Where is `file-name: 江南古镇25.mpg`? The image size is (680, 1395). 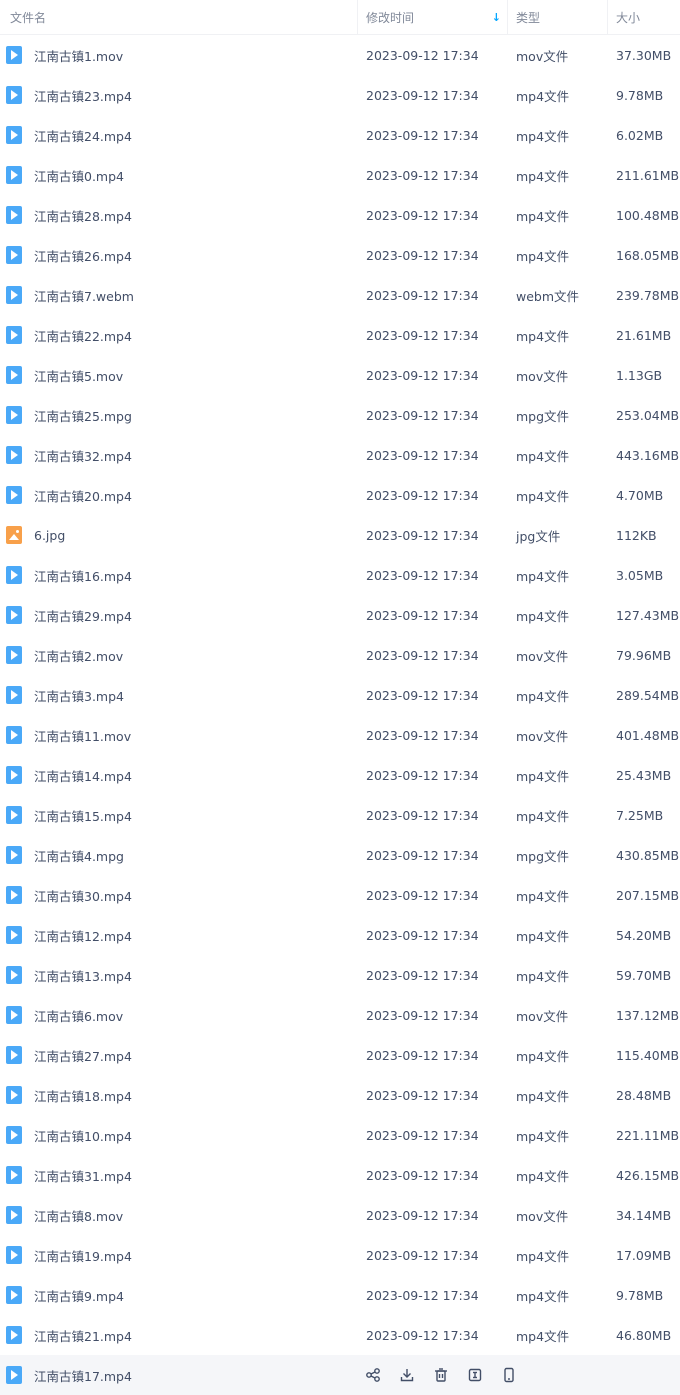
file-name: 江南古镇25.mpg is located at coordinates (83, 415).